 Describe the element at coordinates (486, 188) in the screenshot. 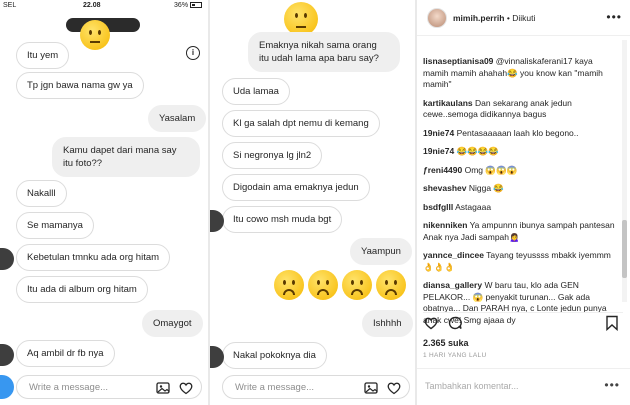

I see `comment-text: Nigga 😂` at that location.